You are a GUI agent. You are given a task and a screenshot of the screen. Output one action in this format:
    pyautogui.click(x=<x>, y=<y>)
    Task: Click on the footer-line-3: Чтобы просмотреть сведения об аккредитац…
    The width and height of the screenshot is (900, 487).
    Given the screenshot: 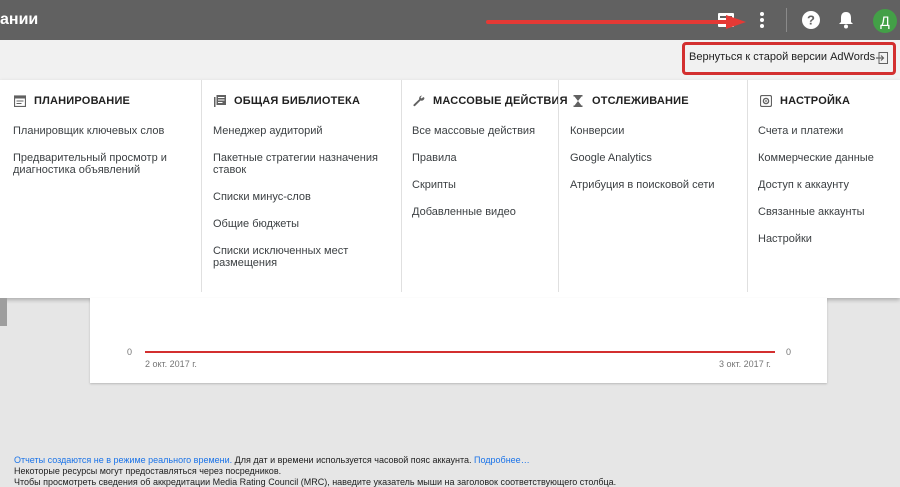 What is the action you would take?
    pyautogui.click(x=315, y=482)
    